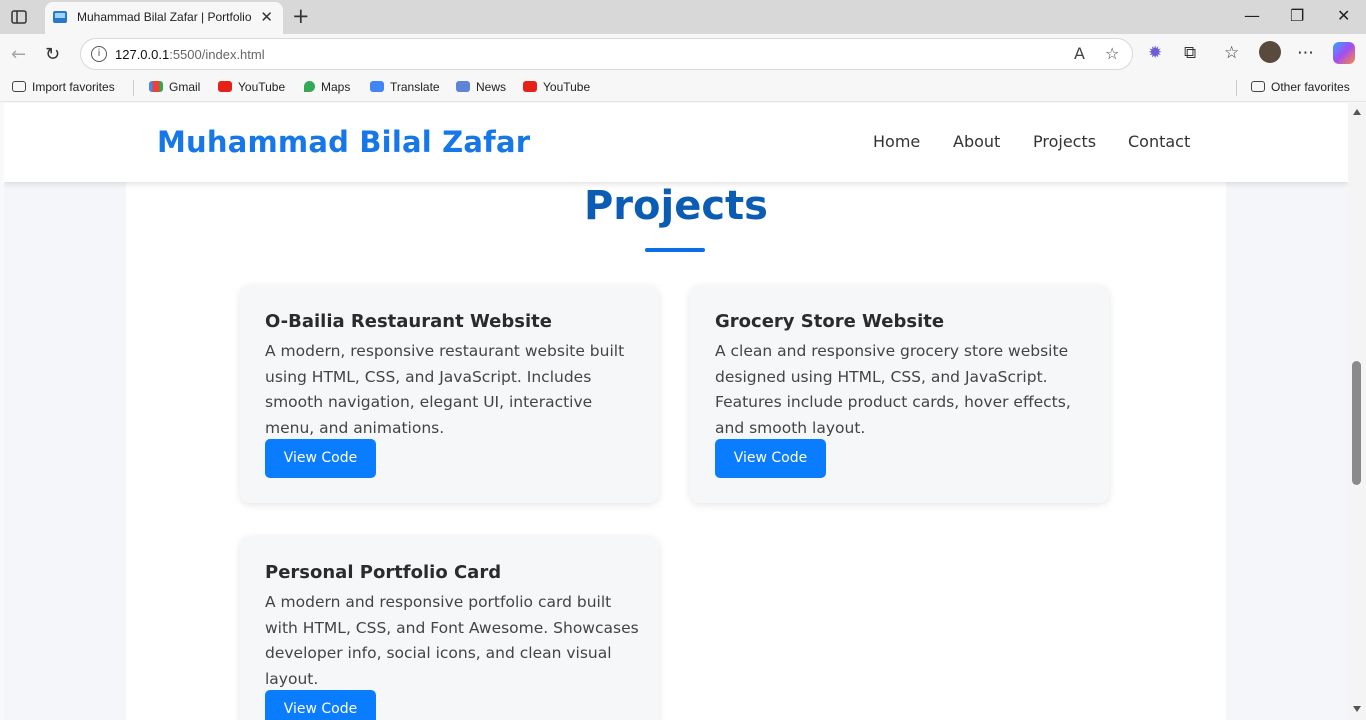 This screenshot has height=720, width=1366. What do you see at coordinates (383, 572) in the screenshot?
I see `project-title: Personal Portfolio Card` at bounding box center [383, 572].